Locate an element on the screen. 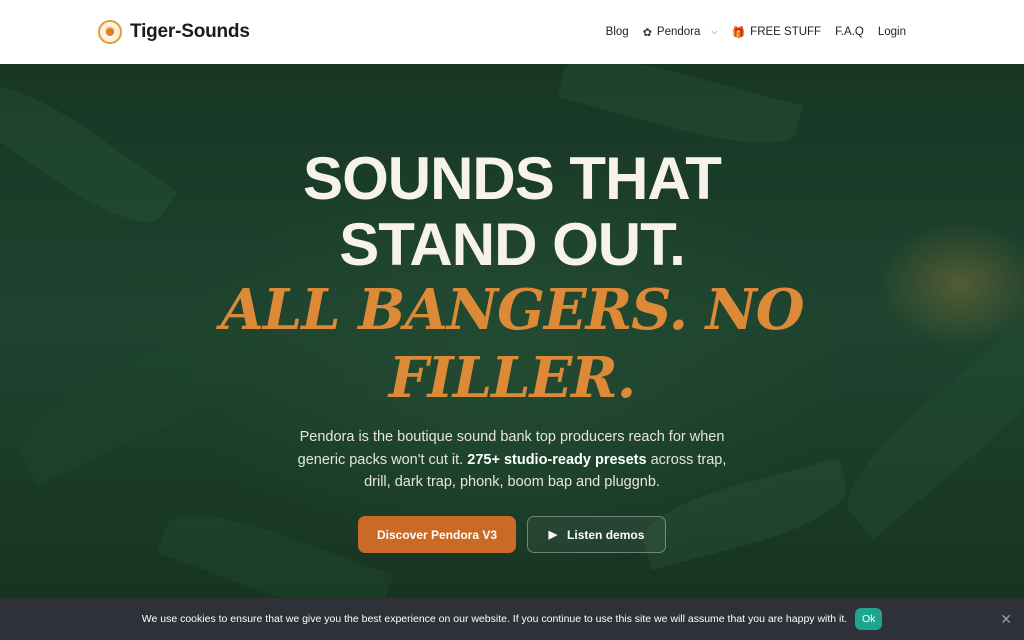 The height and width of the screenshot is (640, 1024). cookie-ok-button: Ok is located at coordinates (869, 619).